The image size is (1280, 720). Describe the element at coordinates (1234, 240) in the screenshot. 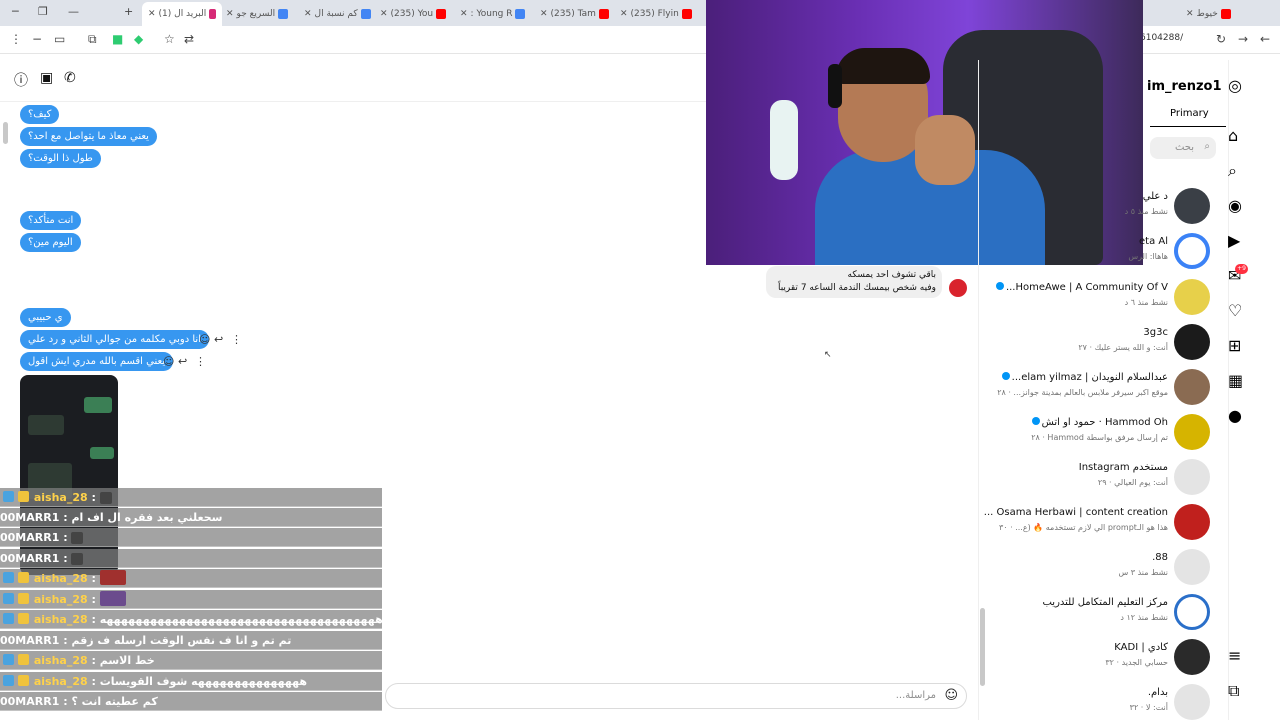

I see `reels-icon: ▶` at that location.